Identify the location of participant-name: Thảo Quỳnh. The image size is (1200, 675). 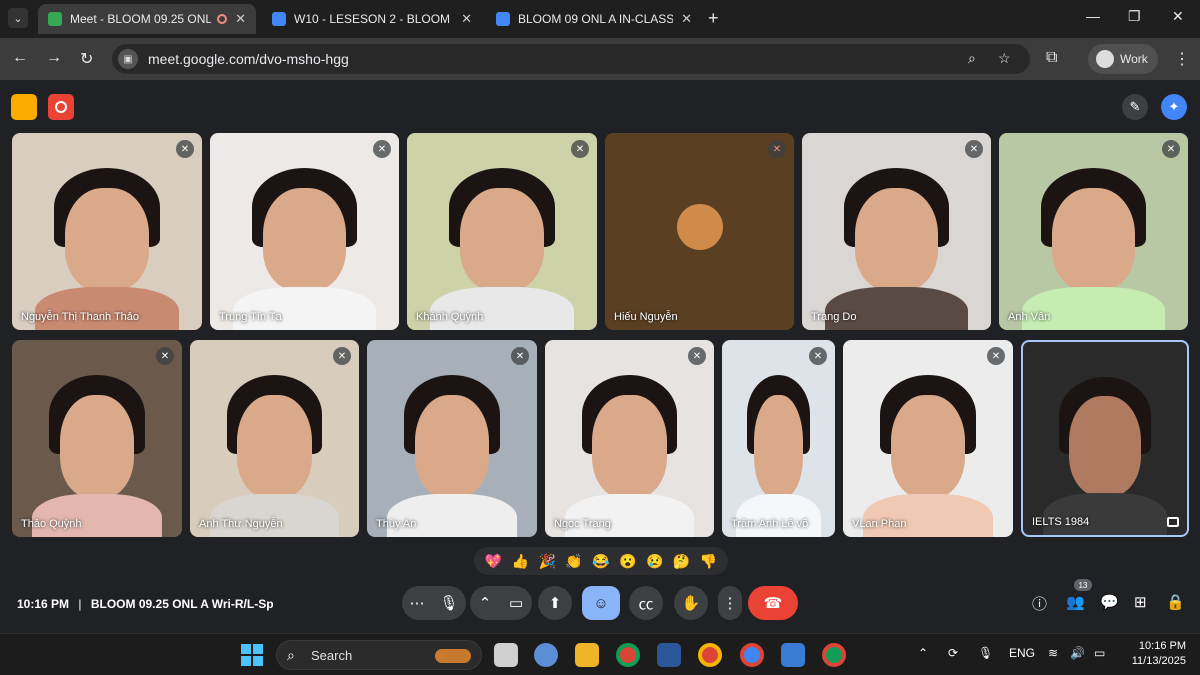
(51, 524).